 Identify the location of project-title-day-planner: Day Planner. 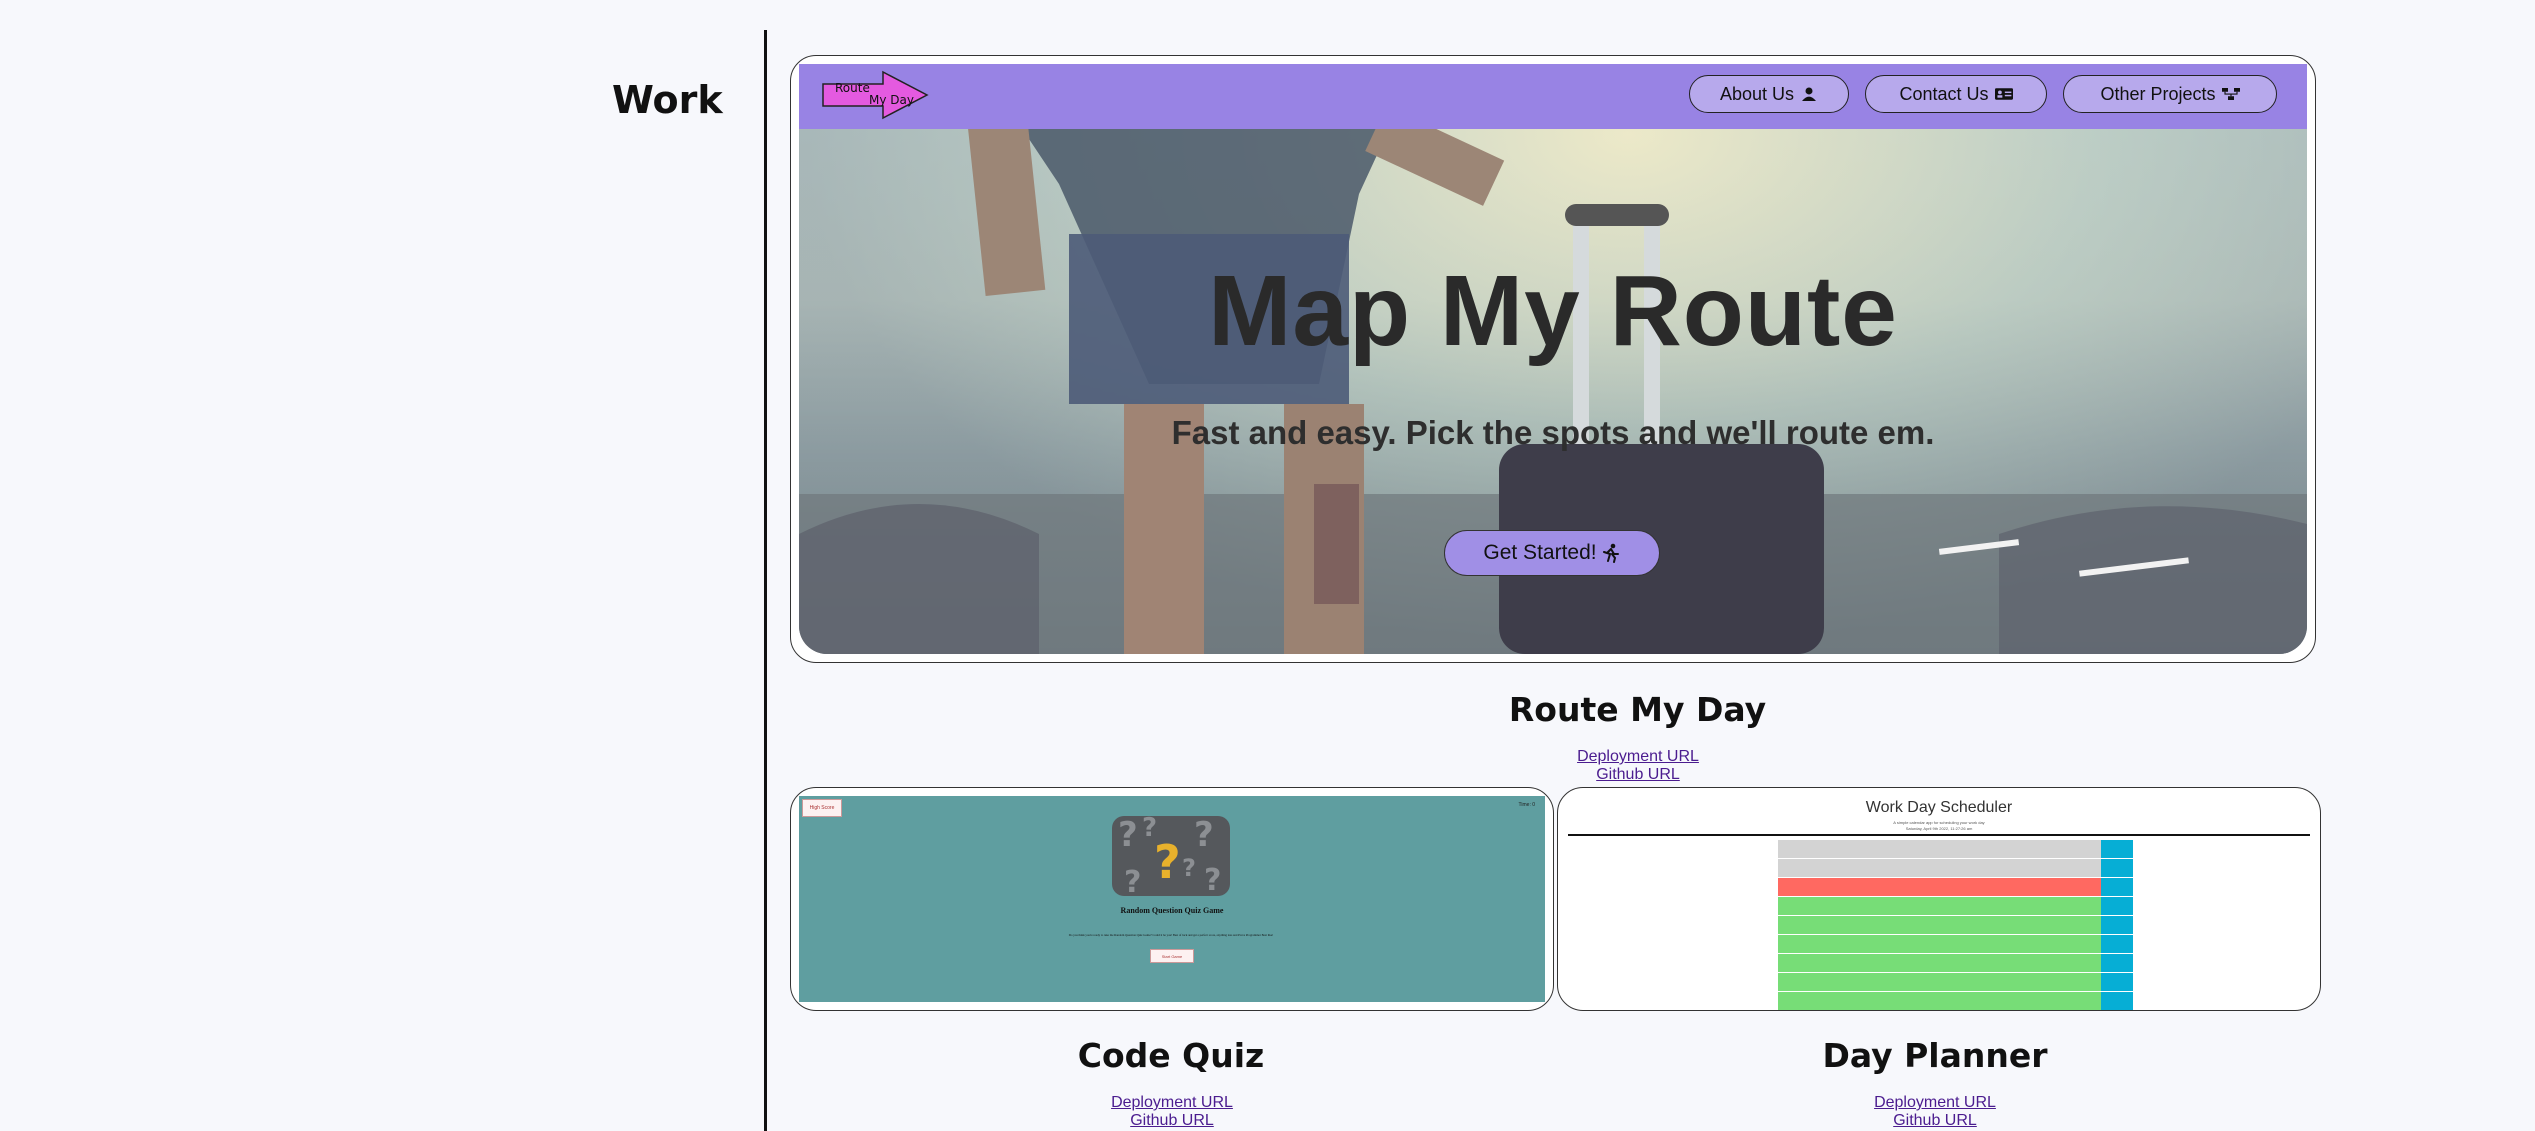
(1935, 1055).